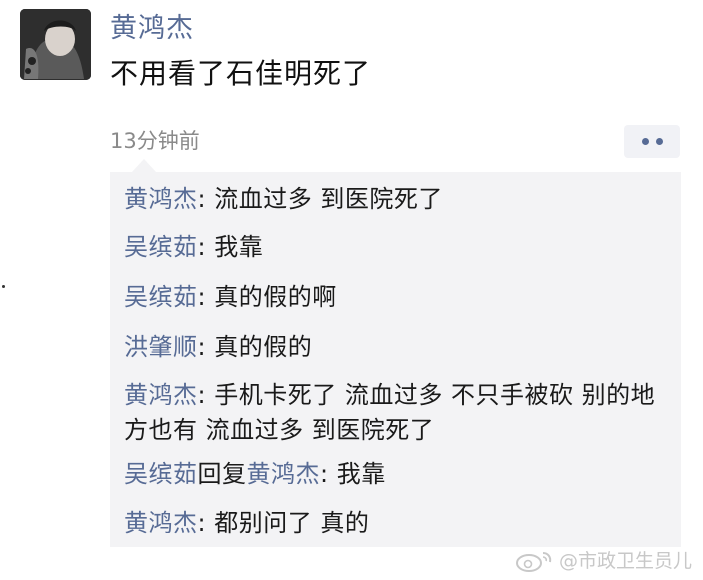 This screenshot has height=580, width=703. I want to click on watermark: @市政卫生员儿, so click(603, 561).